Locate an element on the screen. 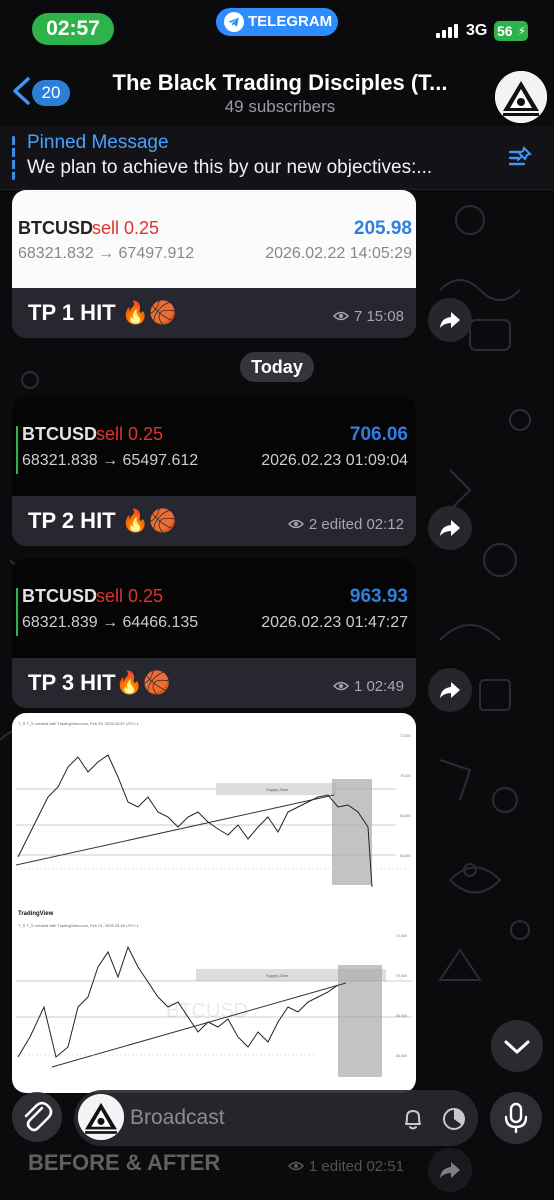 The image size is (554, 1200). caption-text: TP 2 HIT 🔥🏀 is located at coordinates (102, 520).